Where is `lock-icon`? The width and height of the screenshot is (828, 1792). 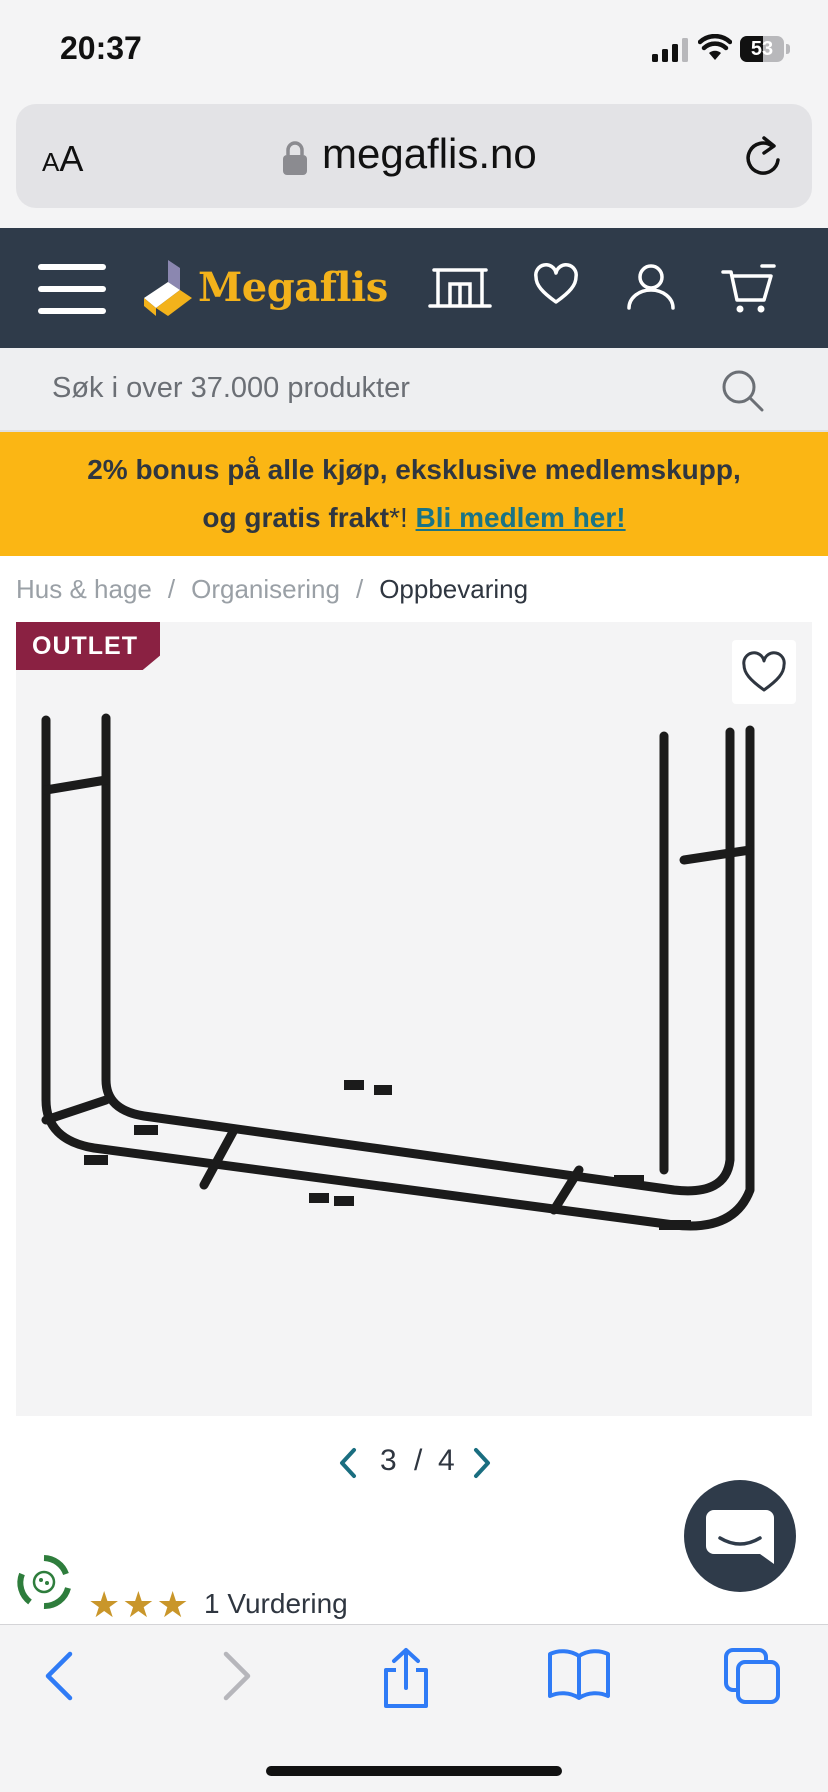
lock-icon is located at coordinates (295, 158).